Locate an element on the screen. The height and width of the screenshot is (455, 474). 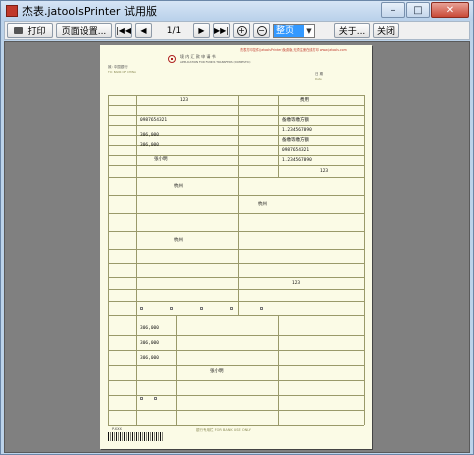
bank-value: 备缴等缴方额 is located at coordinates (295, 140).